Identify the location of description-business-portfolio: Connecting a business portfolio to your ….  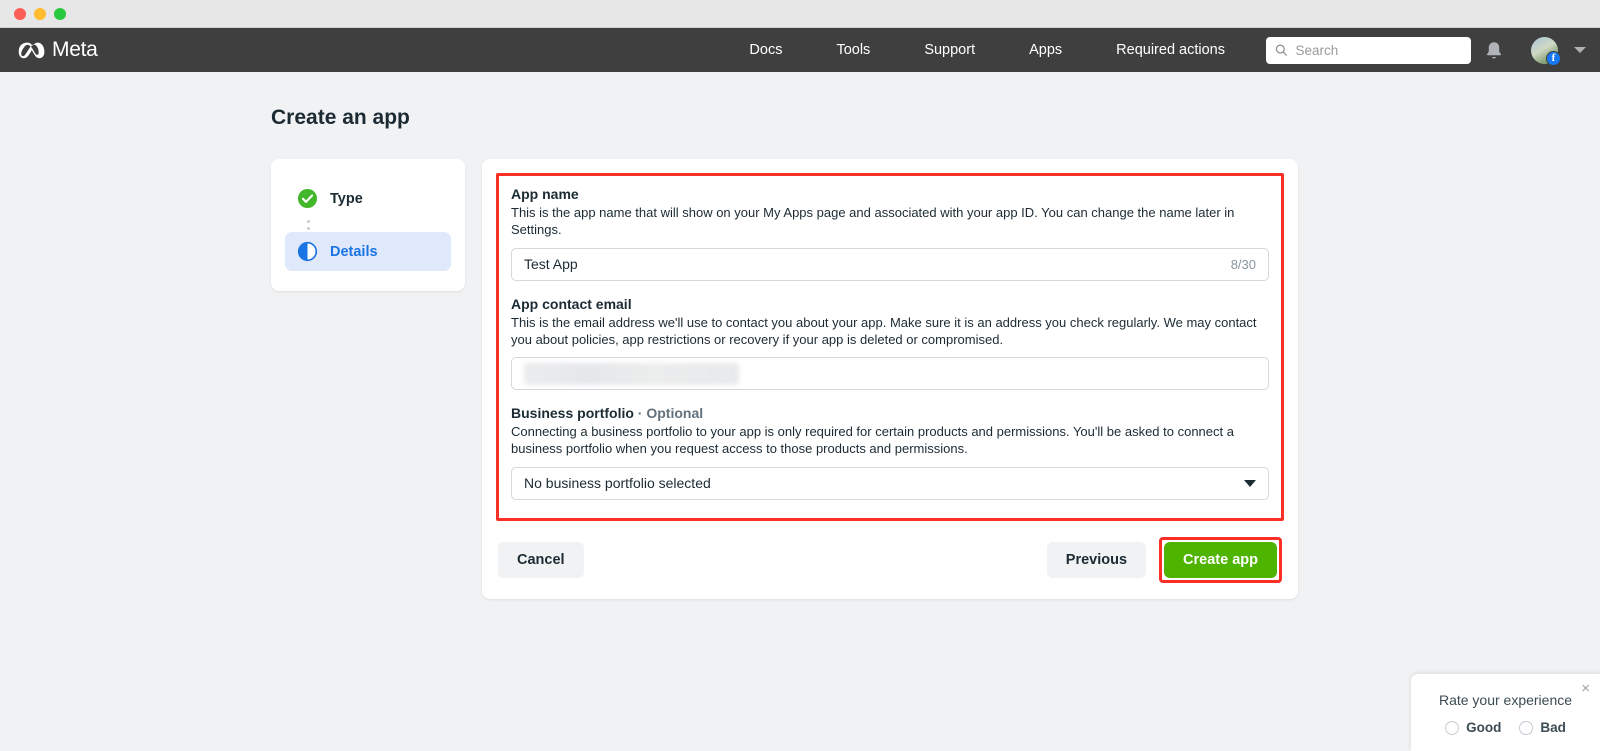
(872, 440).